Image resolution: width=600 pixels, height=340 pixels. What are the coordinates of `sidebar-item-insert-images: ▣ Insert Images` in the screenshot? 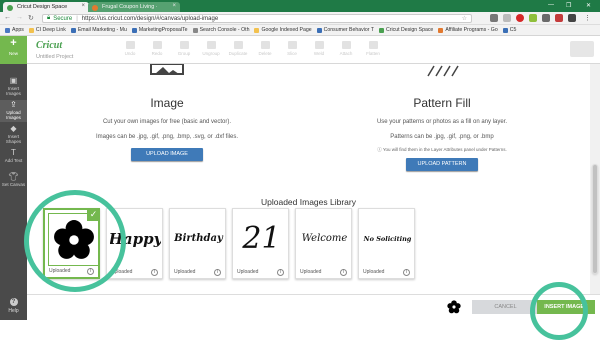 It's located at (13, 87).